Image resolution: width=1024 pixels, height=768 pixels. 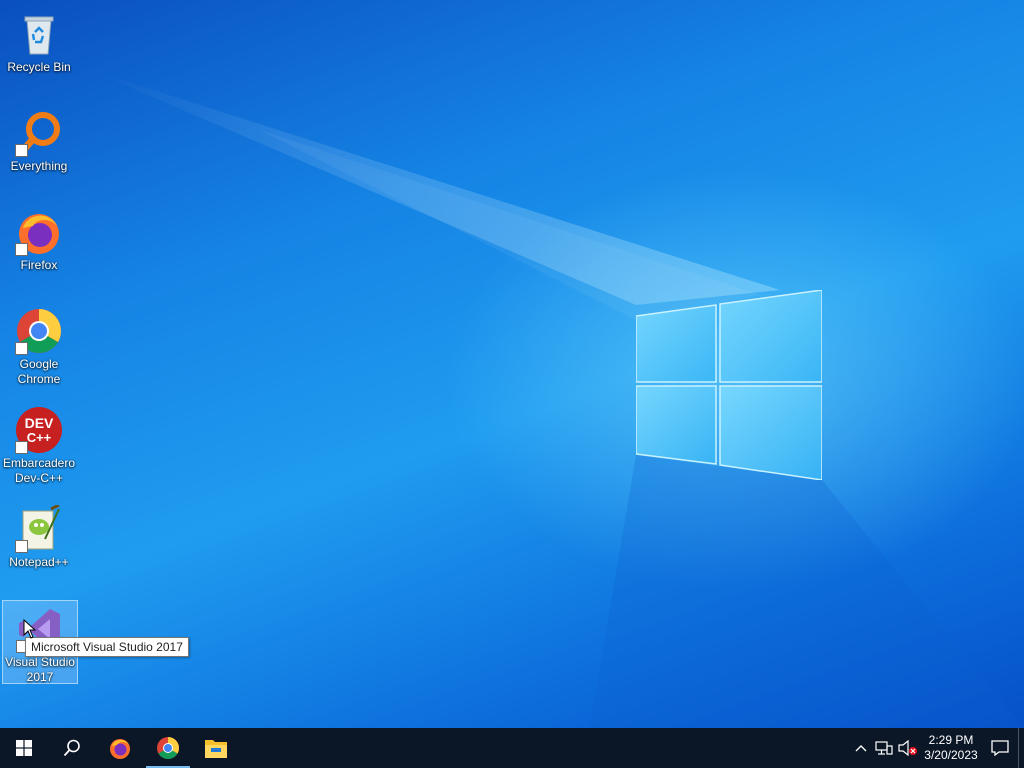 I want to click on taskbar-chrome, so click(x=168, y=748).